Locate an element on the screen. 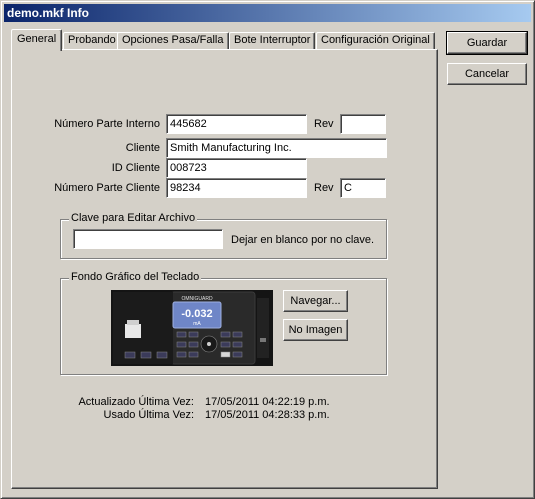  tab-general: General is located at coordinates (37, 40).